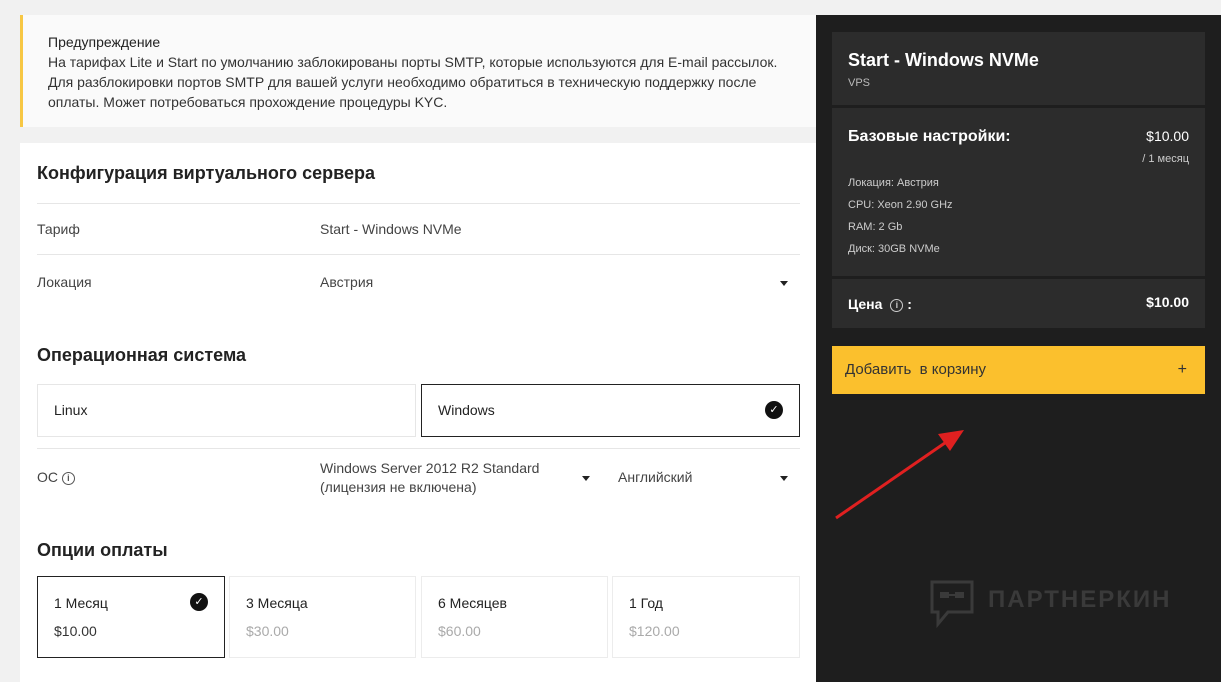  What do you see at coordinates (102, 550) in the screenshot?
I see `payment-title: Опции оплаты` at bounding box center [102, 550].